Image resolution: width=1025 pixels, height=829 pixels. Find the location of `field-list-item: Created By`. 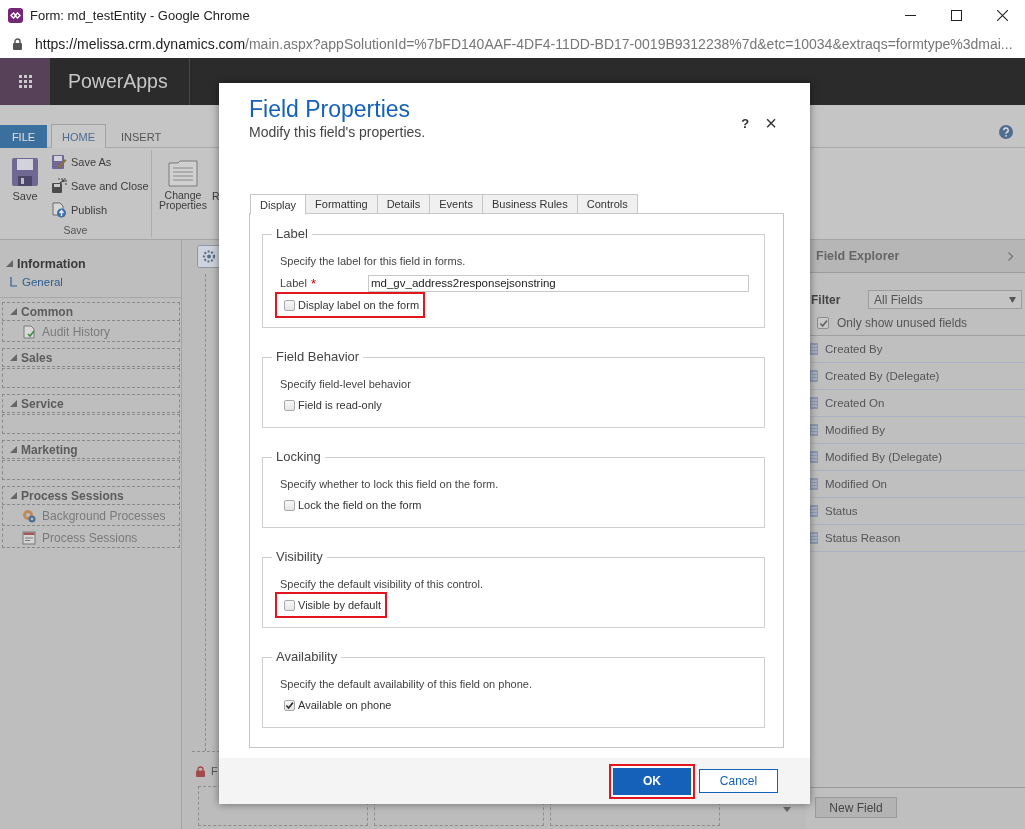

field-list-item: Created By is located at coordinates (854, 349).